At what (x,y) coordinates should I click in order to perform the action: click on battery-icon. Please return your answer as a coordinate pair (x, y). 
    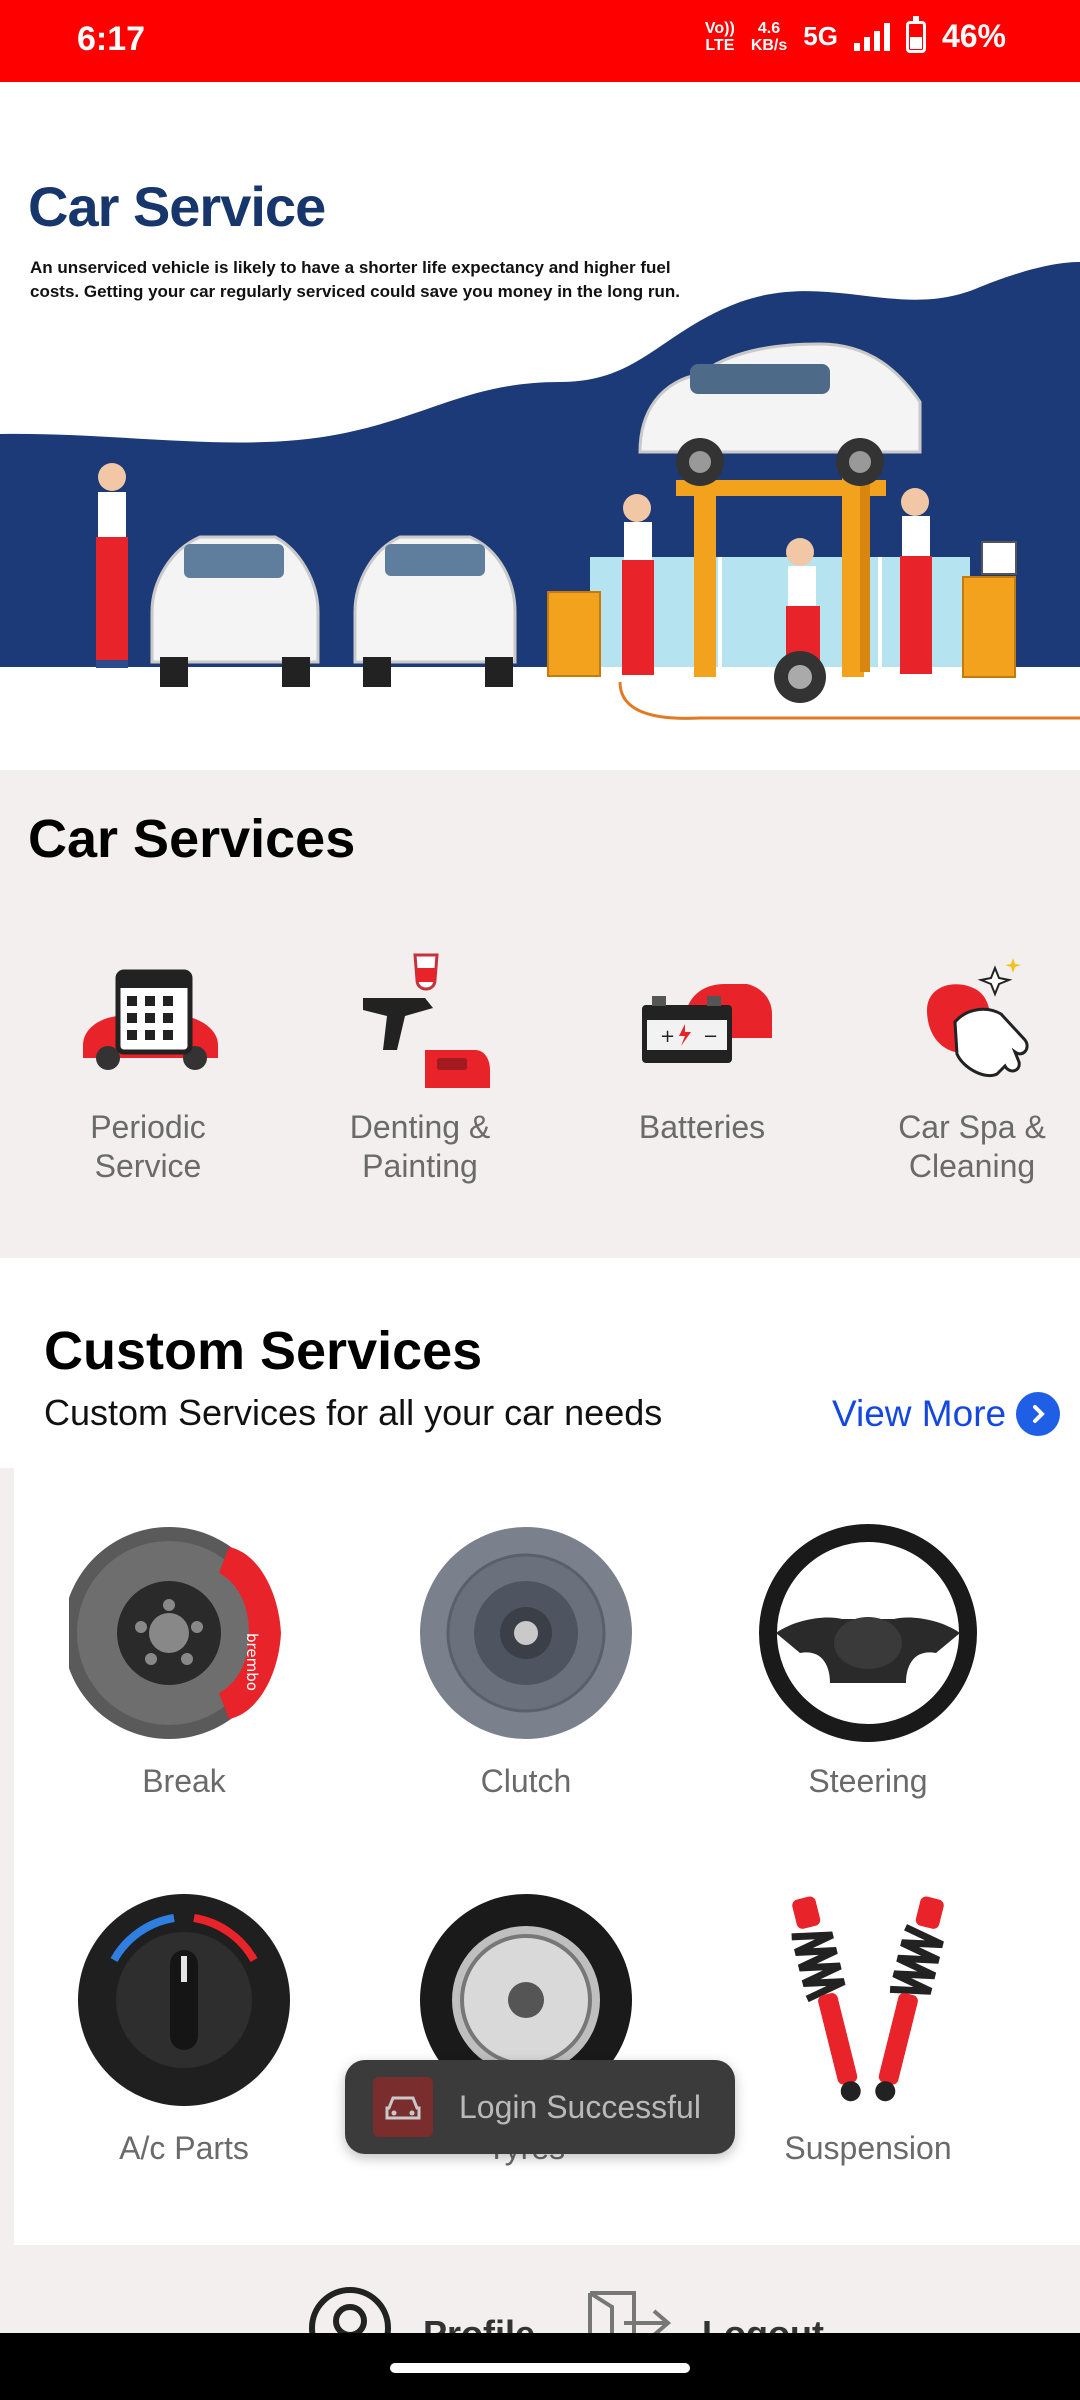
    Looking at the image, I should click on (915, 34).